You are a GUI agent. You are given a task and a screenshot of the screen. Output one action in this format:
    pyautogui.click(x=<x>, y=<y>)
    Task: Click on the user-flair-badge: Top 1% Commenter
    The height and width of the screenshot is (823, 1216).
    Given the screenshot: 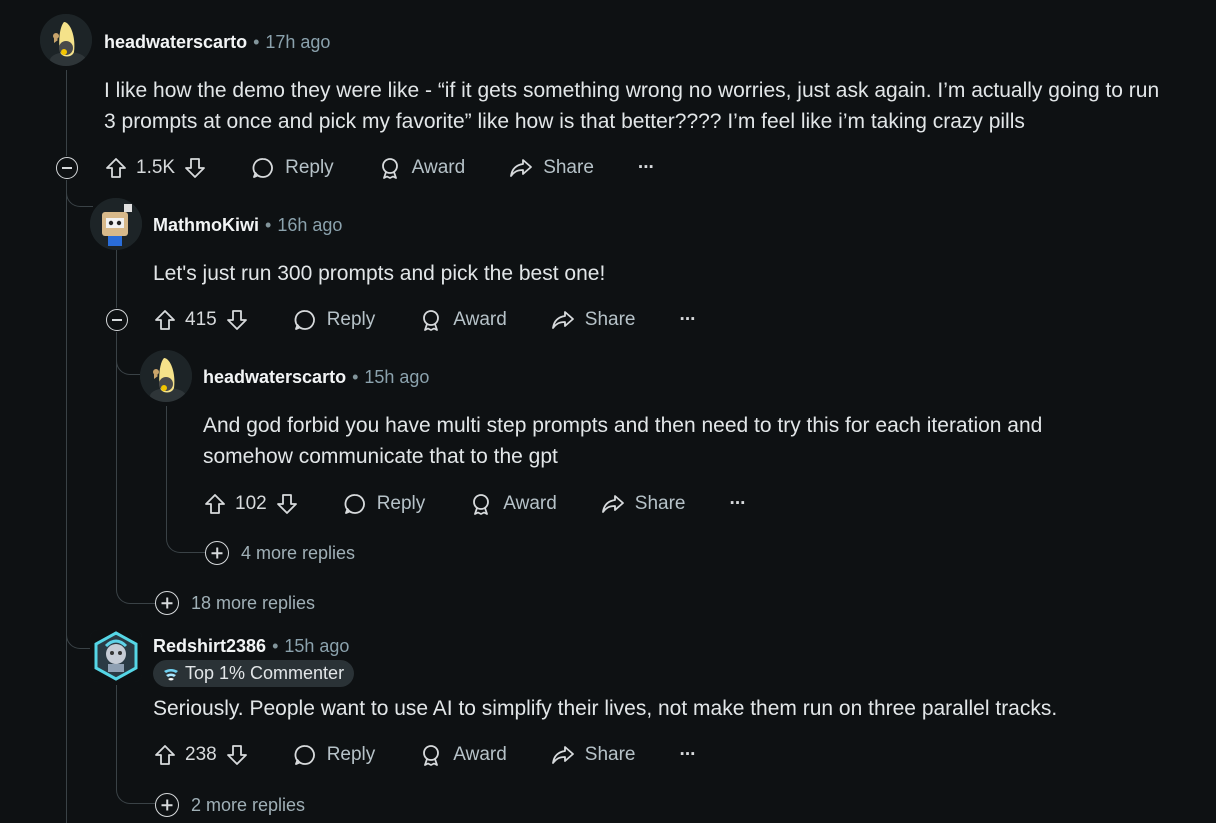 What is the action you would take?
    pyautogui.click(x=254, y=673)
    